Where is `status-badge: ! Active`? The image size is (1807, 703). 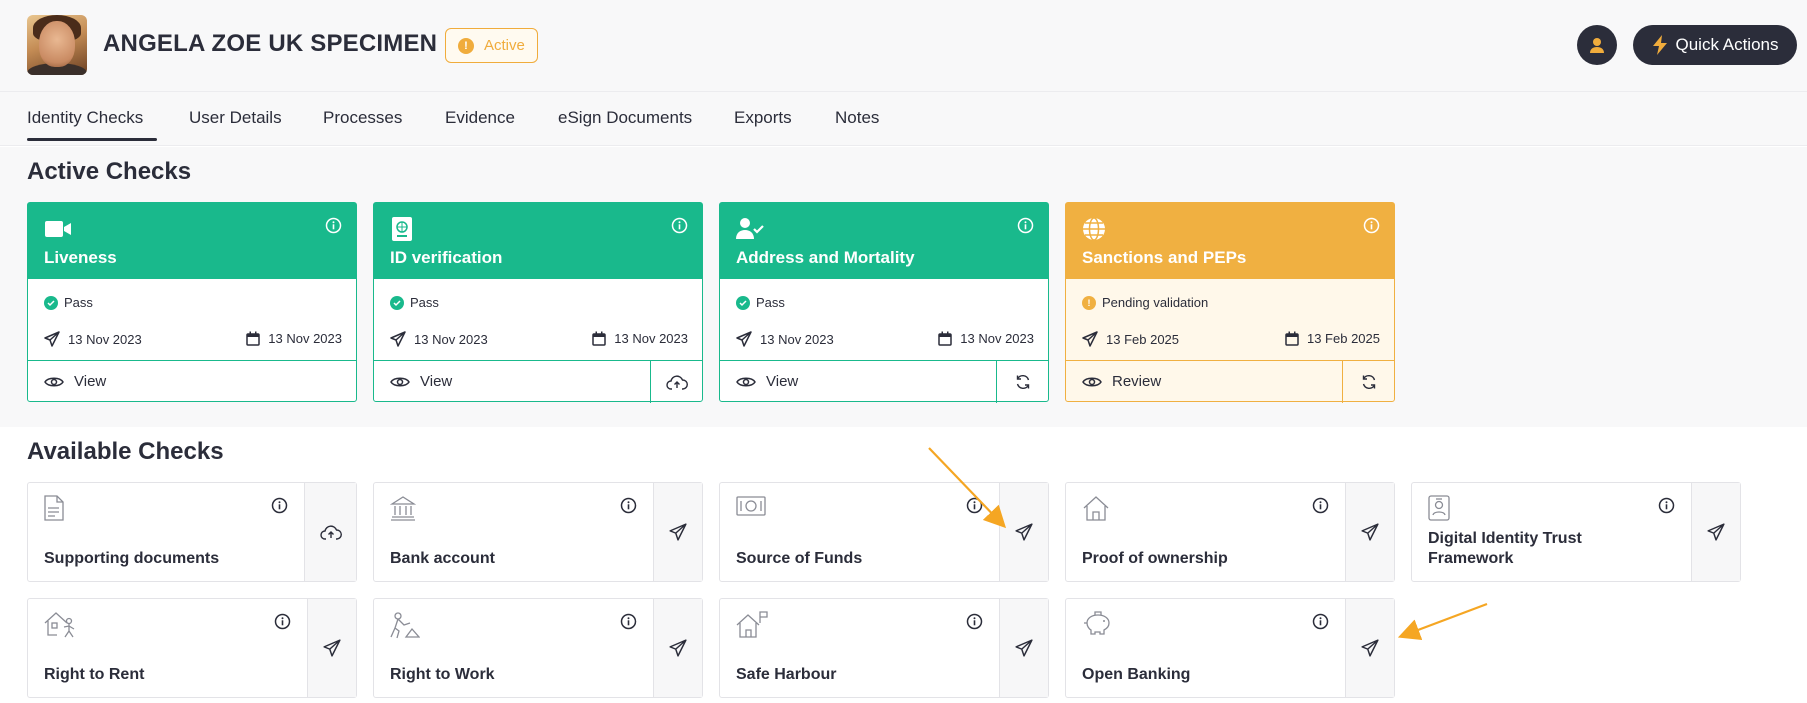
status-badge: ! Active is located at coordinates (491, 45).